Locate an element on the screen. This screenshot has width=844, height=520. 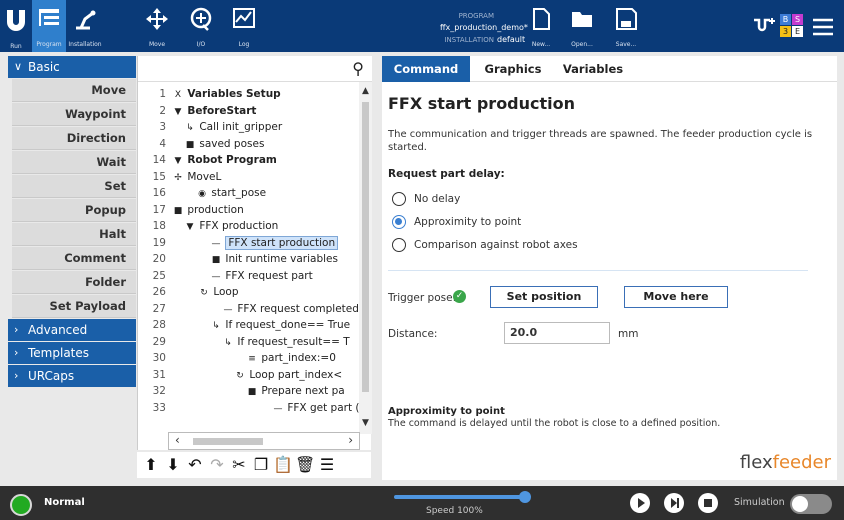
tab-command: Command is located at coordinates (426, 69).